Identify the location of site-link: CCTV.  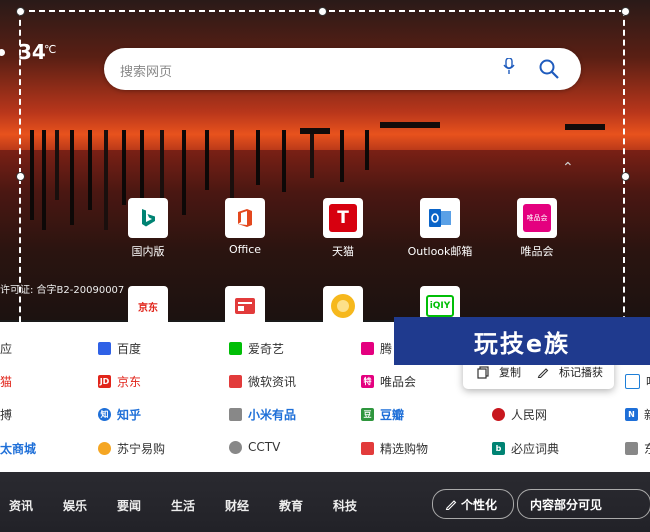
(254, 447).